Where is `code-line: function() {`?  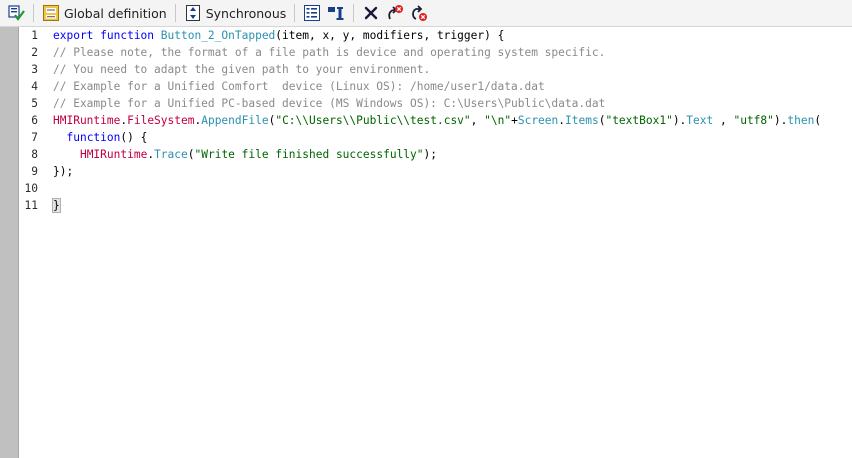
code-line: function() { is located at coordinates (100, 137).